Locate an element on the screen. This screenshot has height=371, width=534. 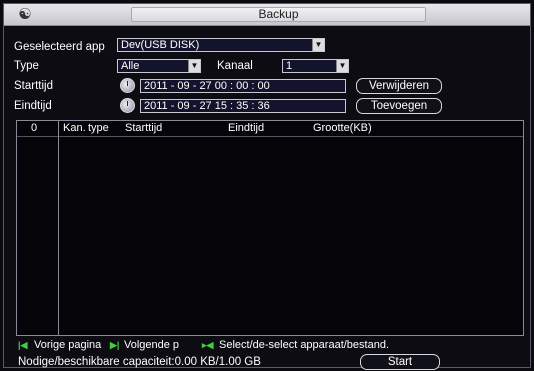
delete-button: Verwijderen is located at coordinates (399, 86).